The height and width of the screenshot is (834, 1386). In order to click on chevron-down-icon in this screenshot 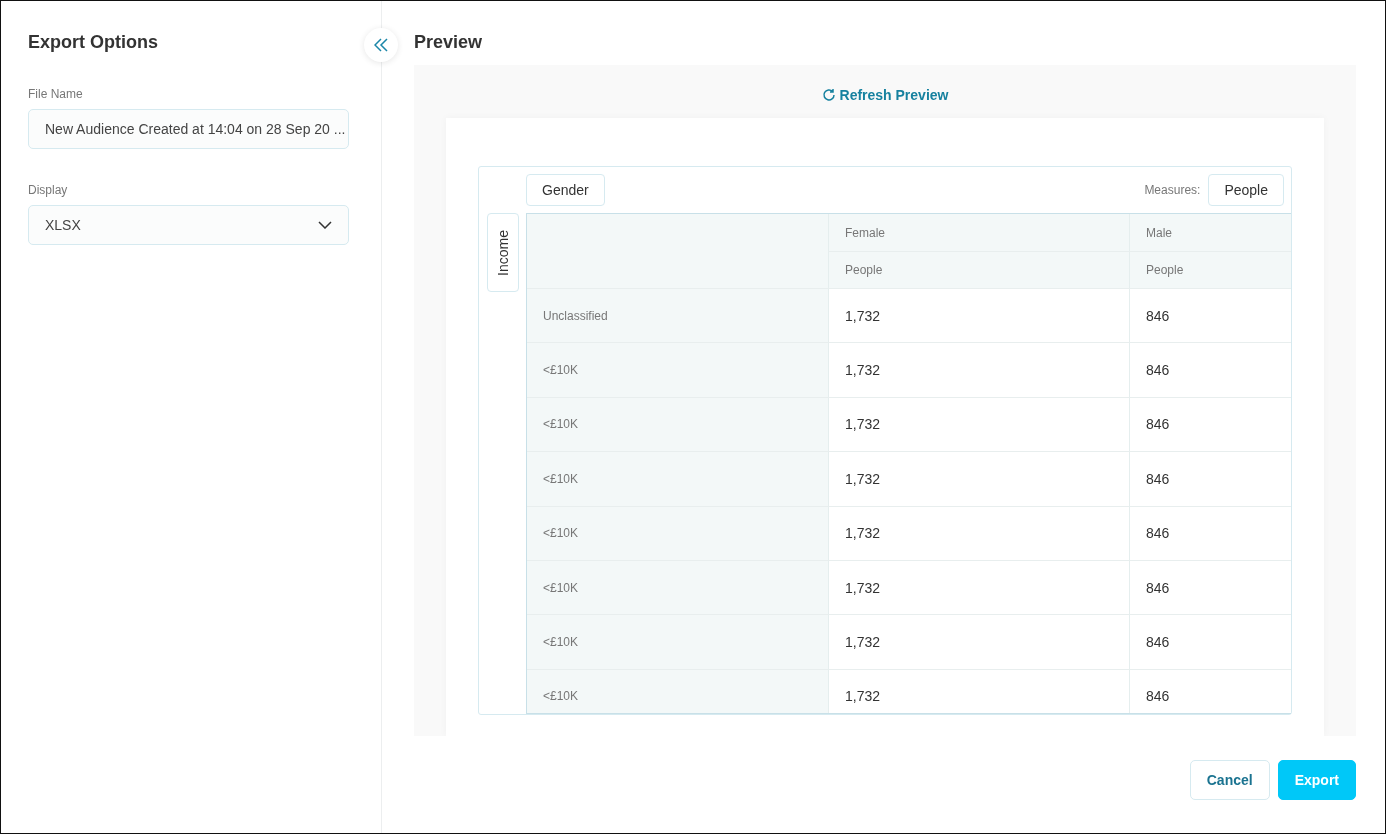, I will do `click(325, 225)`.